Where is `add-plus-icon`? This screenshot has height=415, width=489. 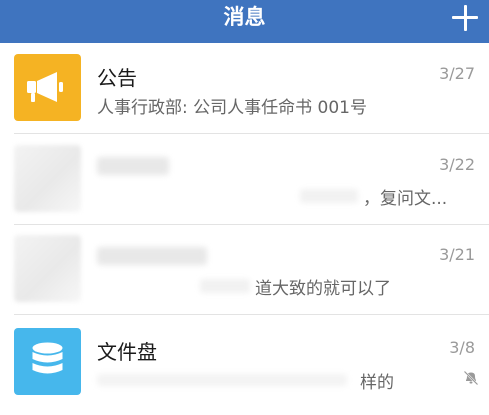
add-plus-icon is located at coordinates (465, 18).